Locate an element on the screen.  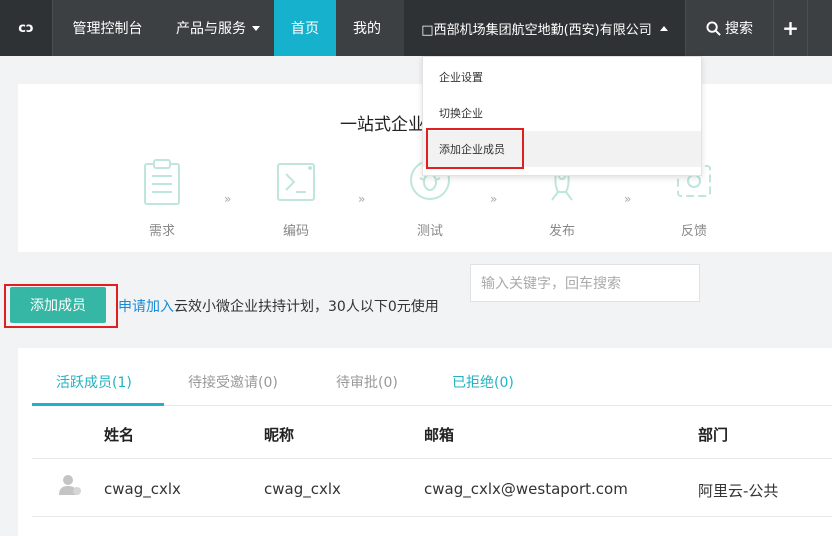
column-header-nickname: 昵称 is located at coordinates (279, 435).